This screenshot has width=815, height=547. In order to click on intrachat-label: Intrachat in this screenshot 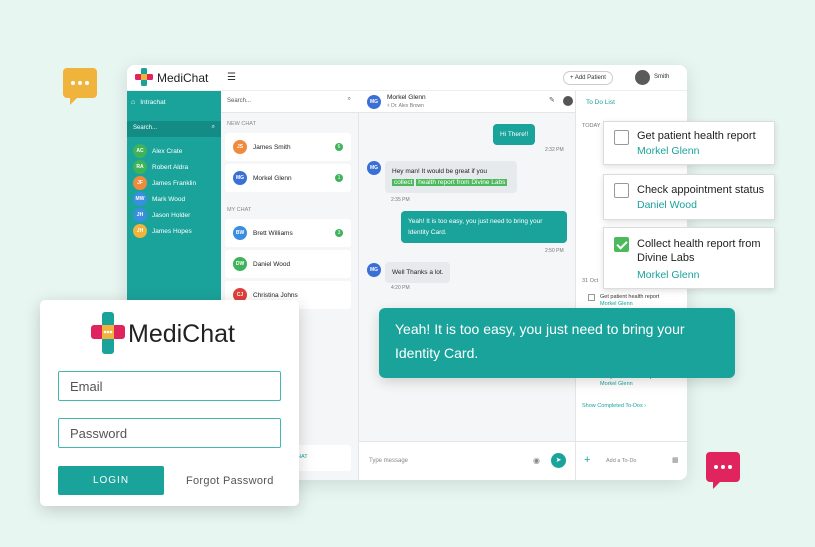, I will do `click(153, 102)`.